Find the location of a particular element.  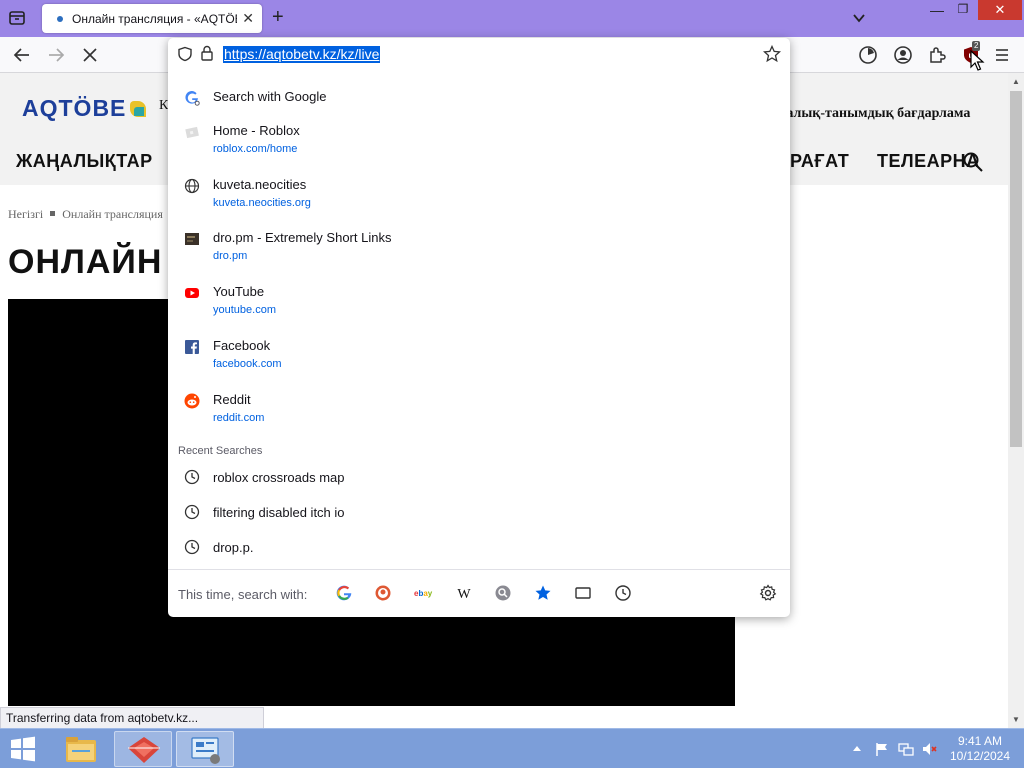

tab-title: Онлайн трансляция - «AQTÖBE is located at coordinates (154, 19).